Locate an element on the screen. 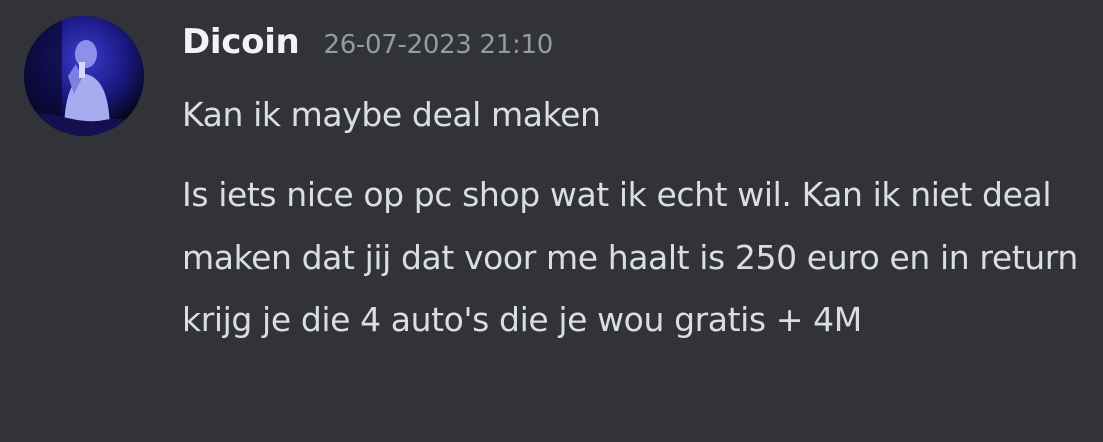 This screenshot has width=1103, height=442. message-header: Dicoin 26-07-2023 21:10 is located at coordinates (367, 47).